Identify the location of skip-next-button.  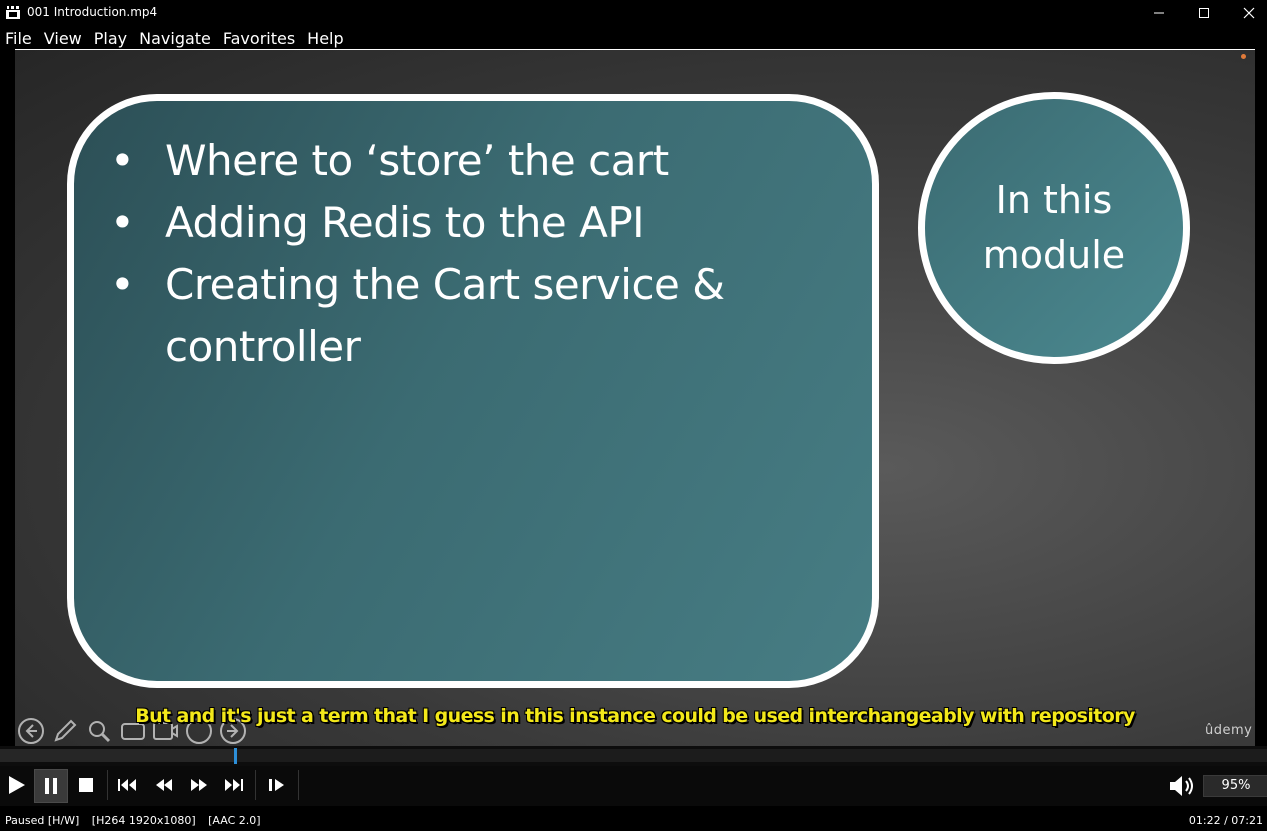
(233, 785).